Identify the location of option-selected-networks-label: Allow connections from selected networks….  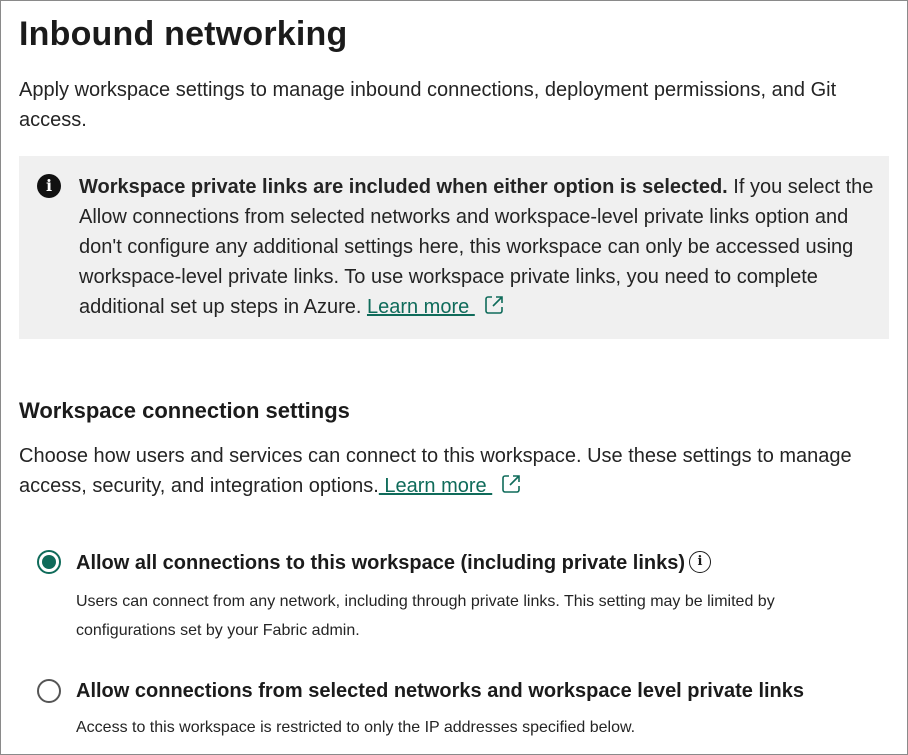
(440, 691).